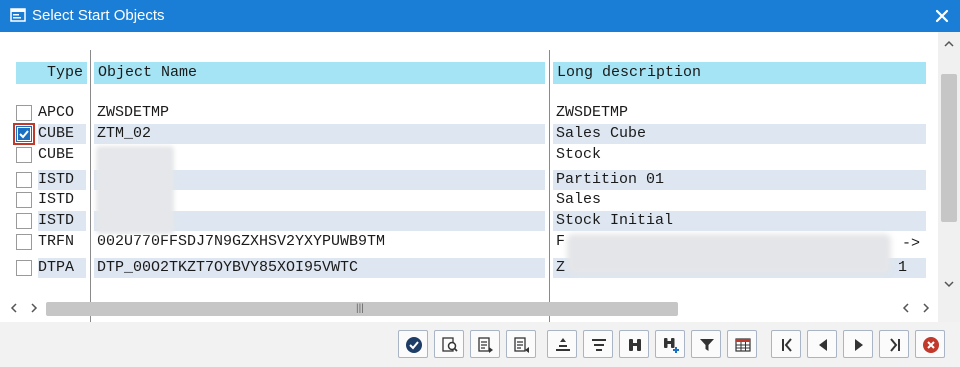 The height and width of the screenshot is (367, 960). What do you see at coordinates (56, 241) in the screenshot?
I see `cell-type: TRFN` at bounding box center [56, 241].